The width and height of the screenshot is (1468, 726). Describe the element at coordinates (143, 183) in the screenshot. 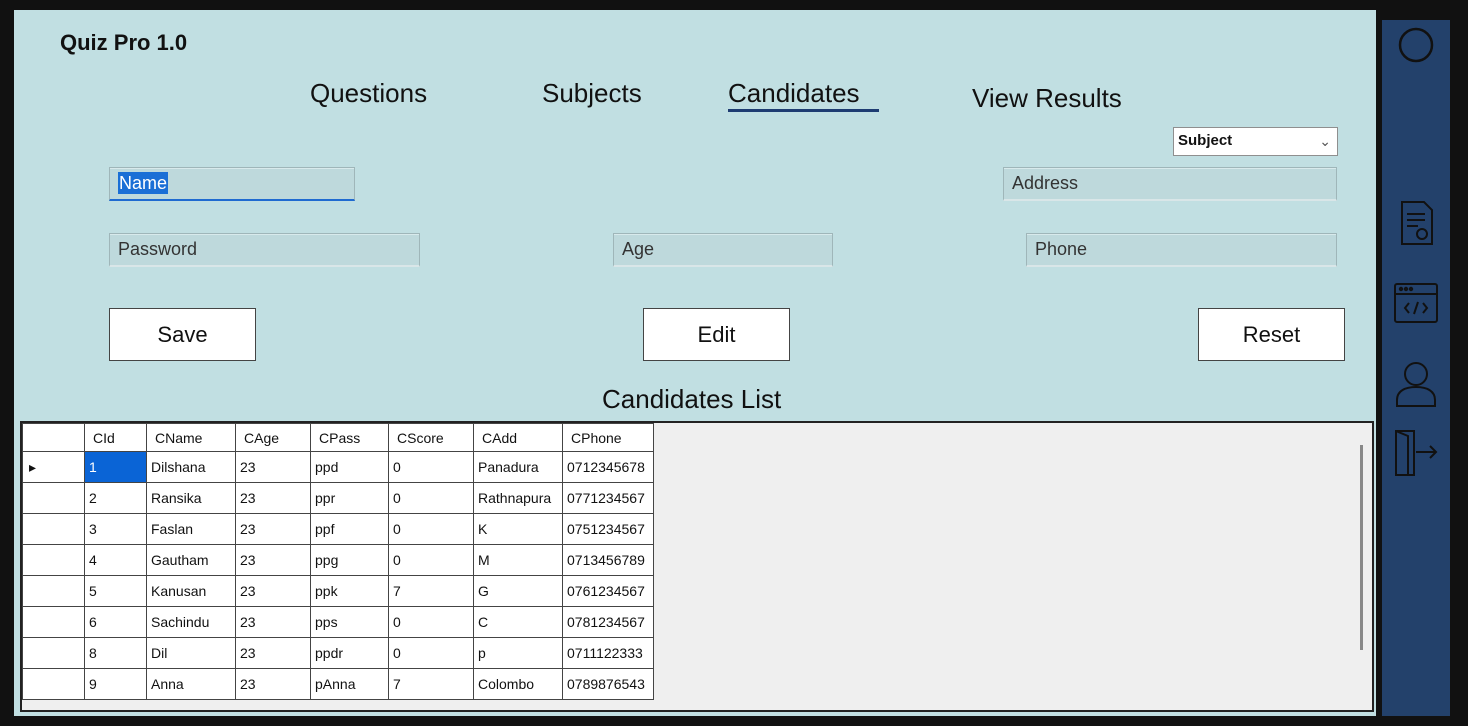

I see `name-field-text: Name` at that location.